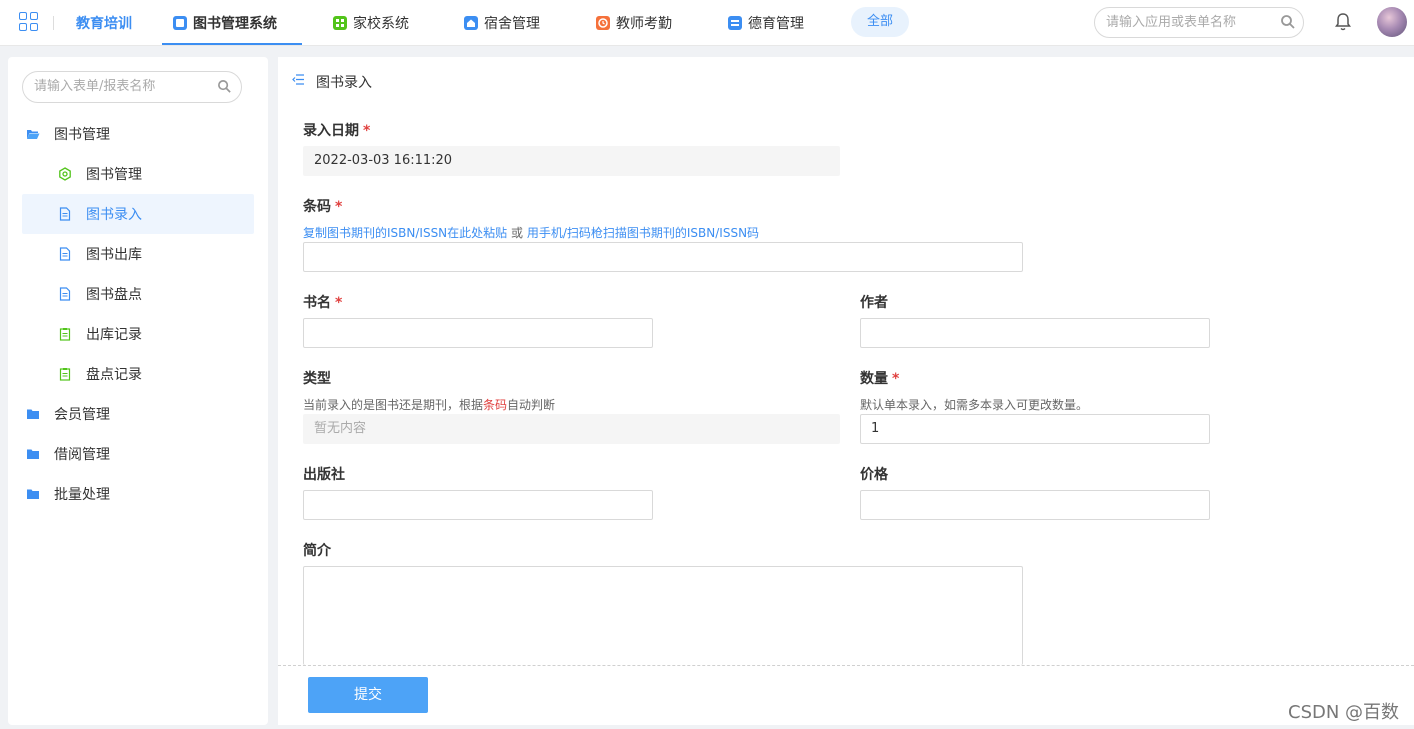 The width and height of the screenshot is (1414, 729). What do you see at coordinates (82, 415) in the screenshot?
I see `sidebar-item-label: 会员管理` at bounding box center [82, 415].